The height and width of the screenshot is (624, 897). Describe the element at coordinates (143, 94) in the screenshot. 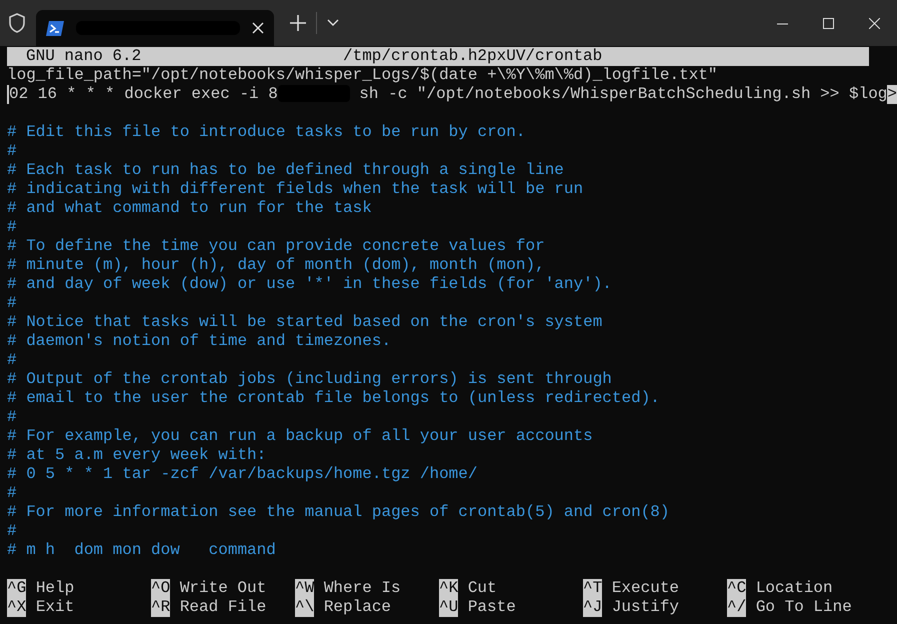

I see `code-line: 02 16 * * * docker exec -i 8` at that location.